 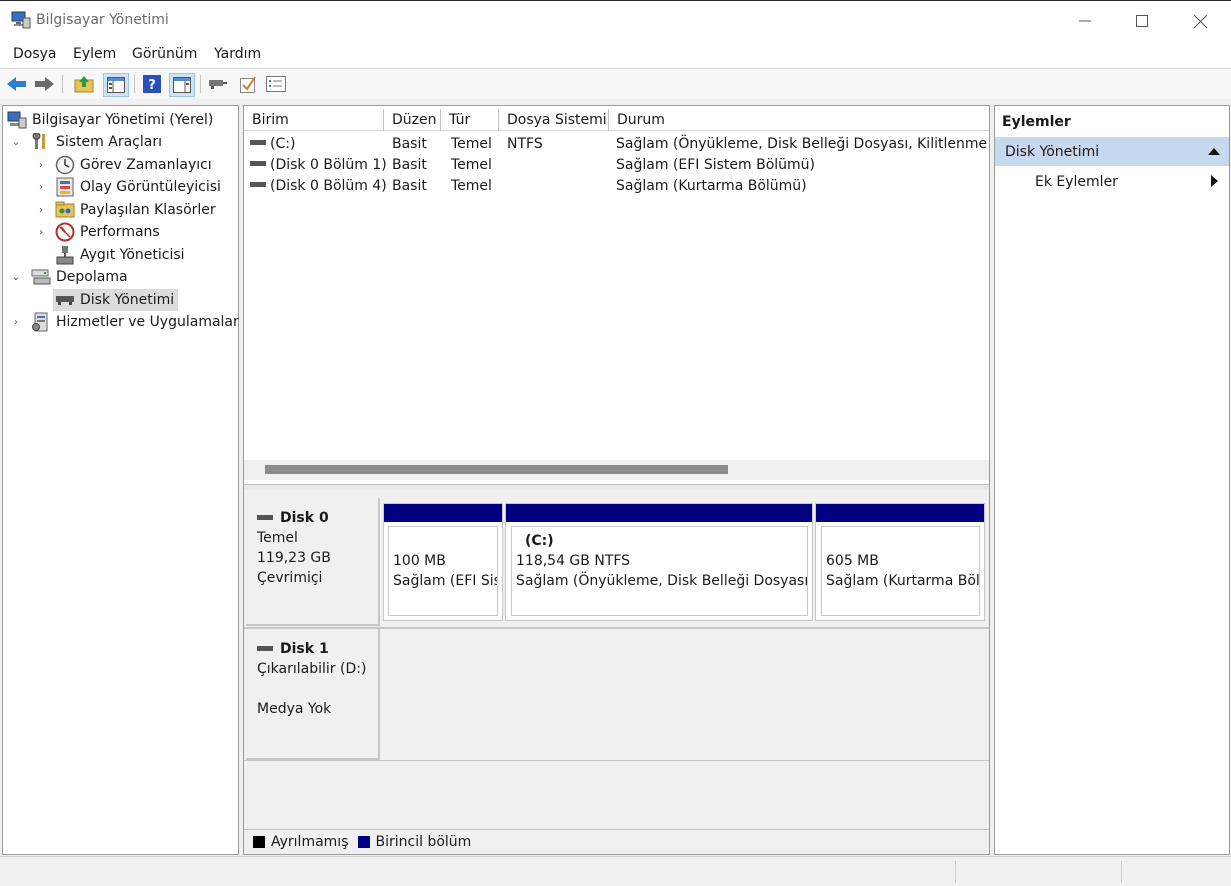 I want to click on device-manager-icon, so click(x=65, y=255).